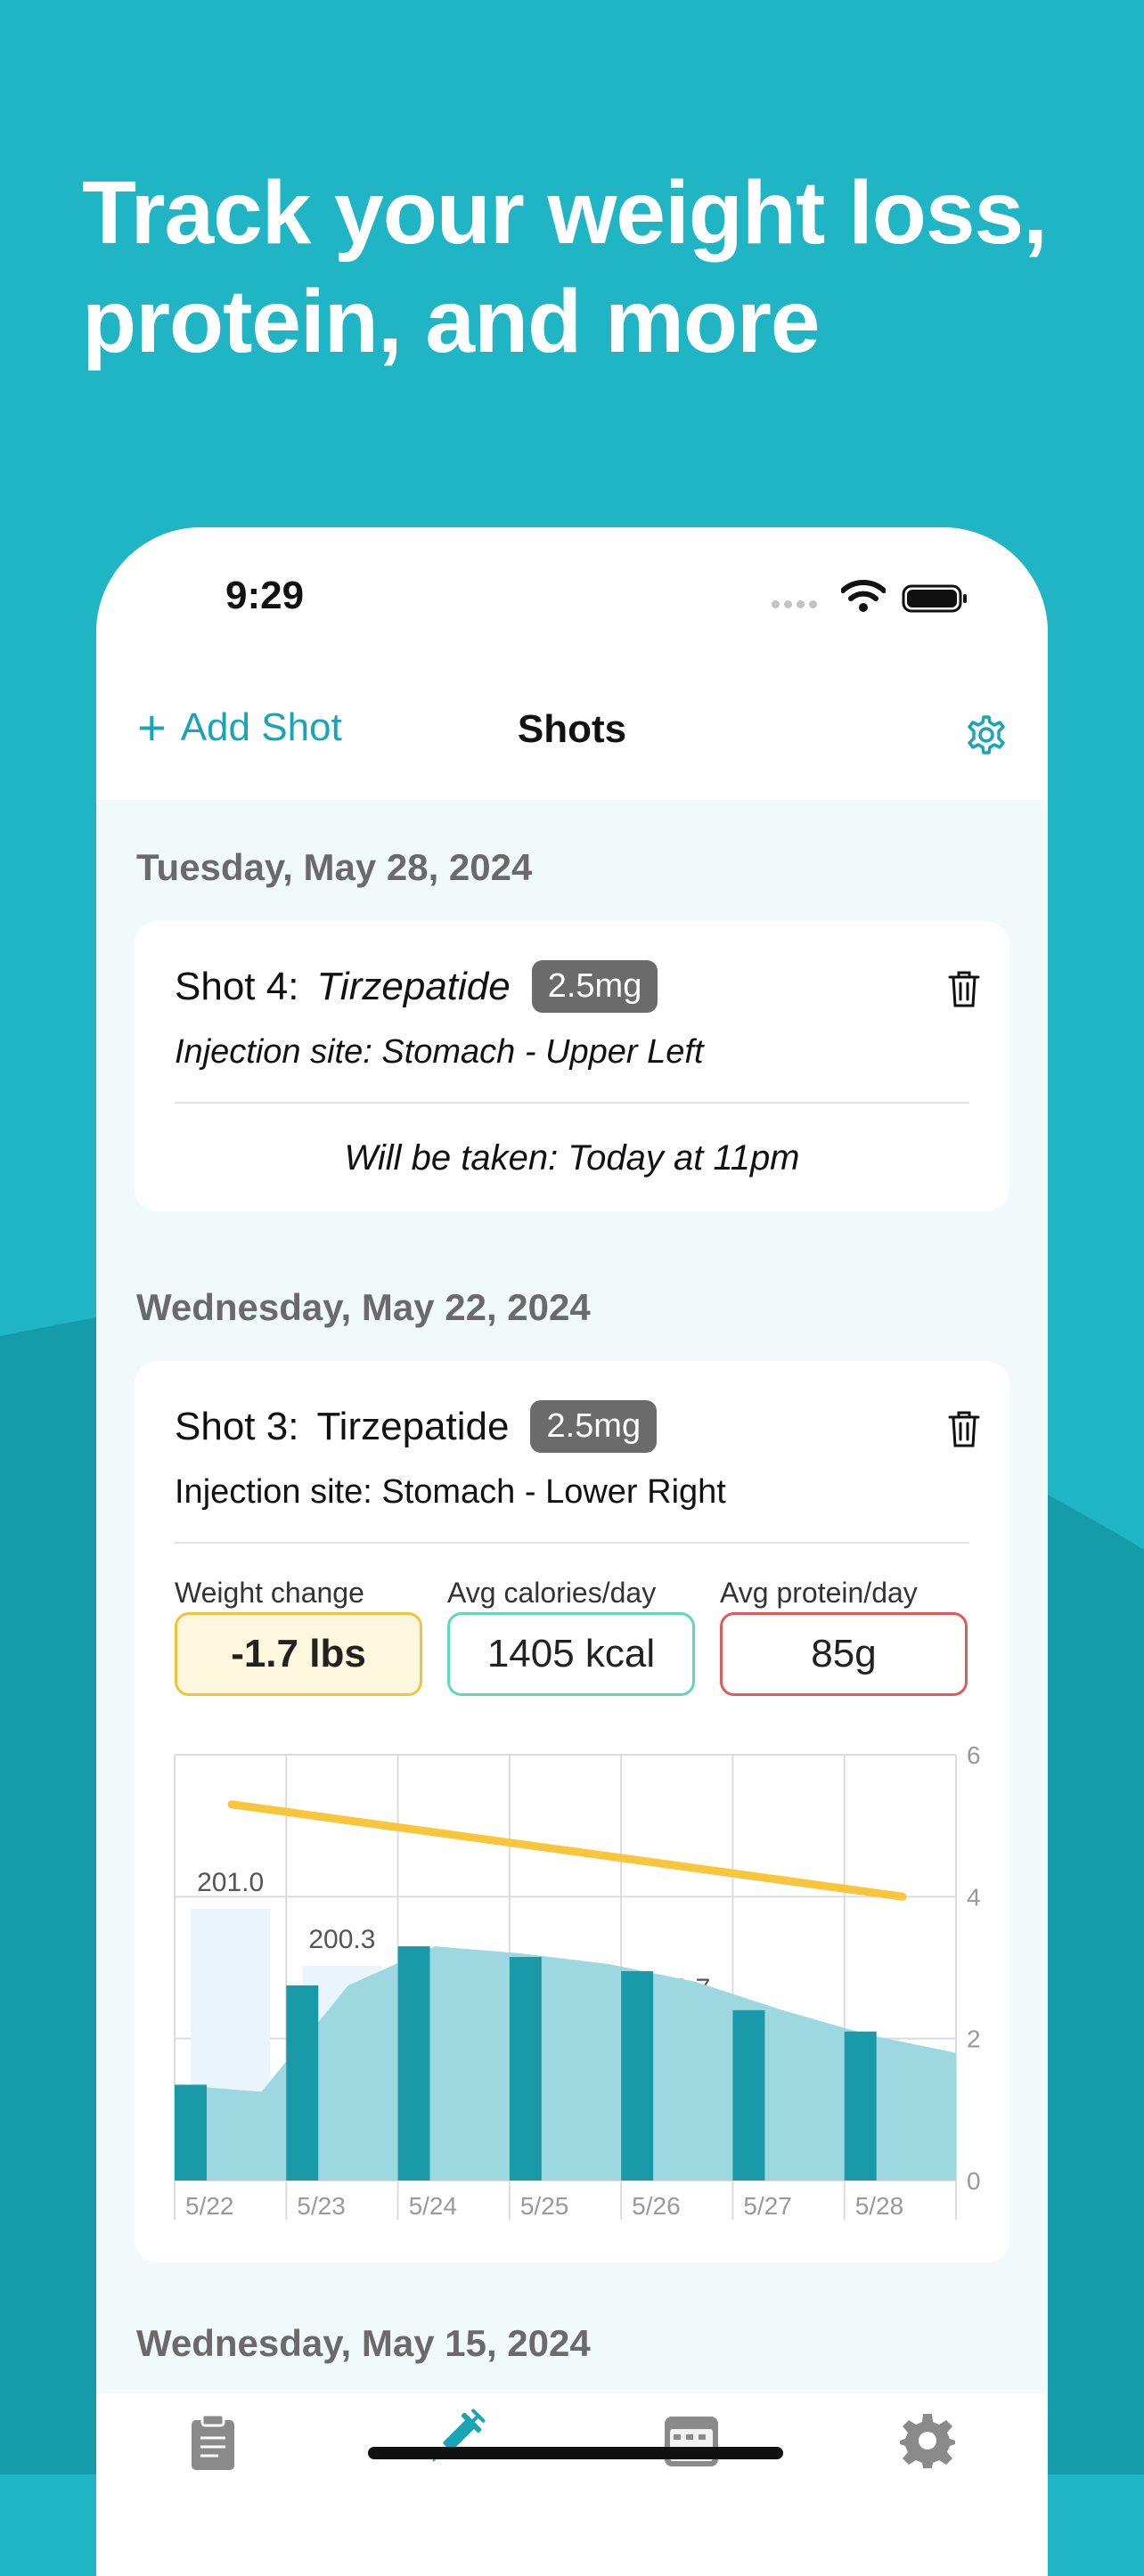  What do you see at coordinates (572, 729) in the screenshot?
I see `page-title: Shots` at bounding box center [572, 729].